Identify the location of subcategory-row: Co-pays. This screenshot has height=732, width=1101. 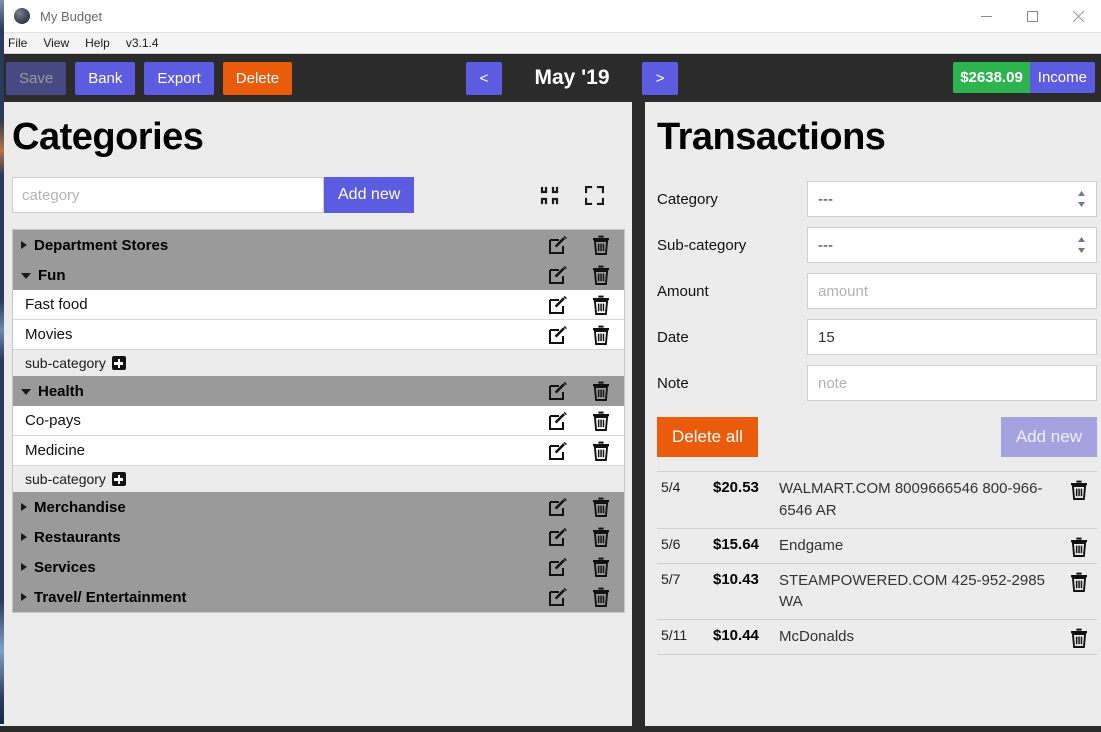
(318, 421).